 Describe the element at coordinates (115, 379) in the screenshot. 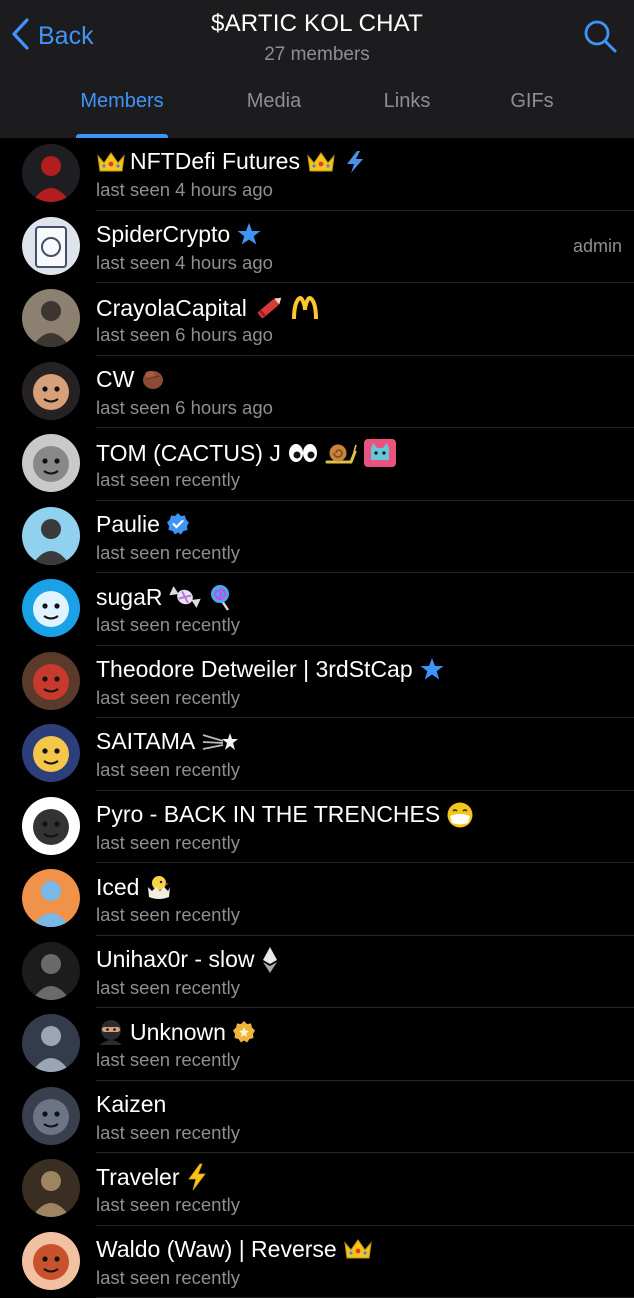

I see `member-name-text: CW` at that location.